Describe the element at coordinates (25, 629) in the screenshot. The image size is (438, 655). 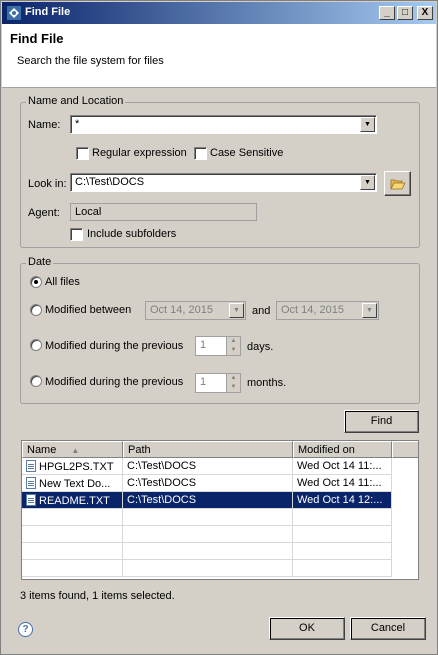
I see `help-icon: ?` at that location.